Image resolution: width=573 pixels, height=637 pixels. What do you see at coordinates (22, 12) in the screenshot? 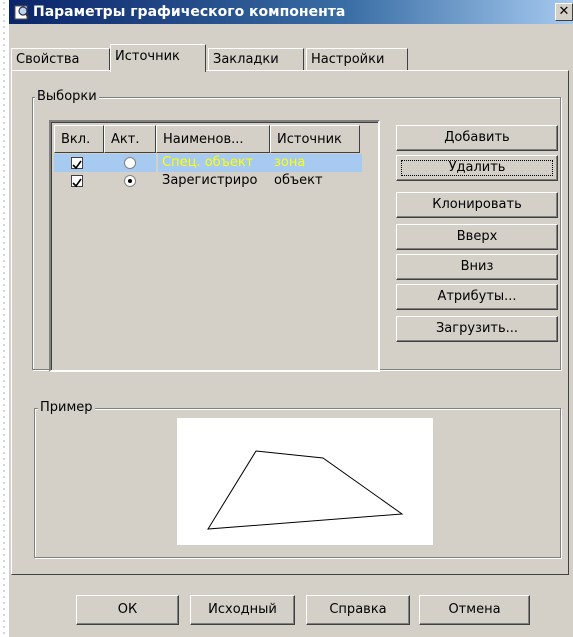
I see `app-icon` at bounding box center [22, 12].